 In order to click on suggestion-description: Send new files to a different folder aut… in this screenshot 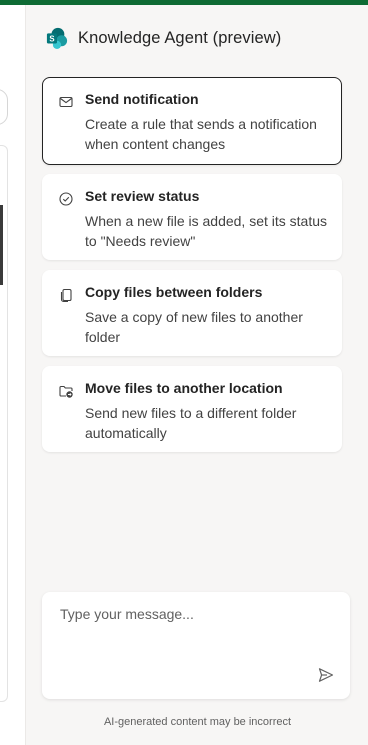, I will do `click(191, 423)`.